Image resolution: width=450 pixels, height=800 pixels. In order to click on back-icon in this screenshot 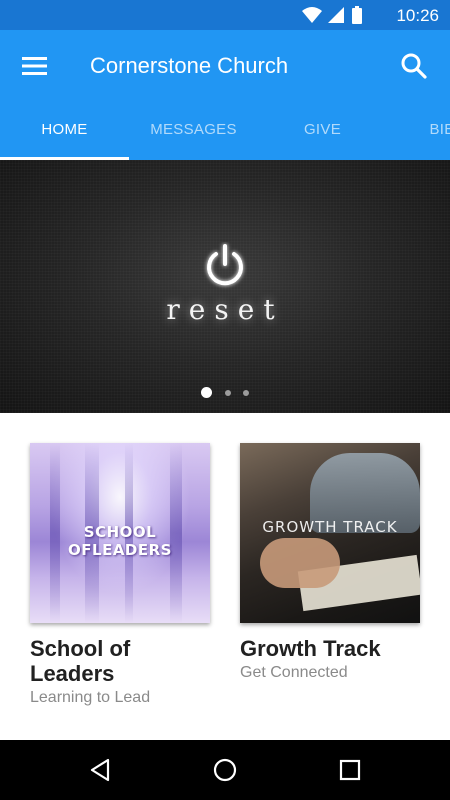, I will do `click(101, 770)`.